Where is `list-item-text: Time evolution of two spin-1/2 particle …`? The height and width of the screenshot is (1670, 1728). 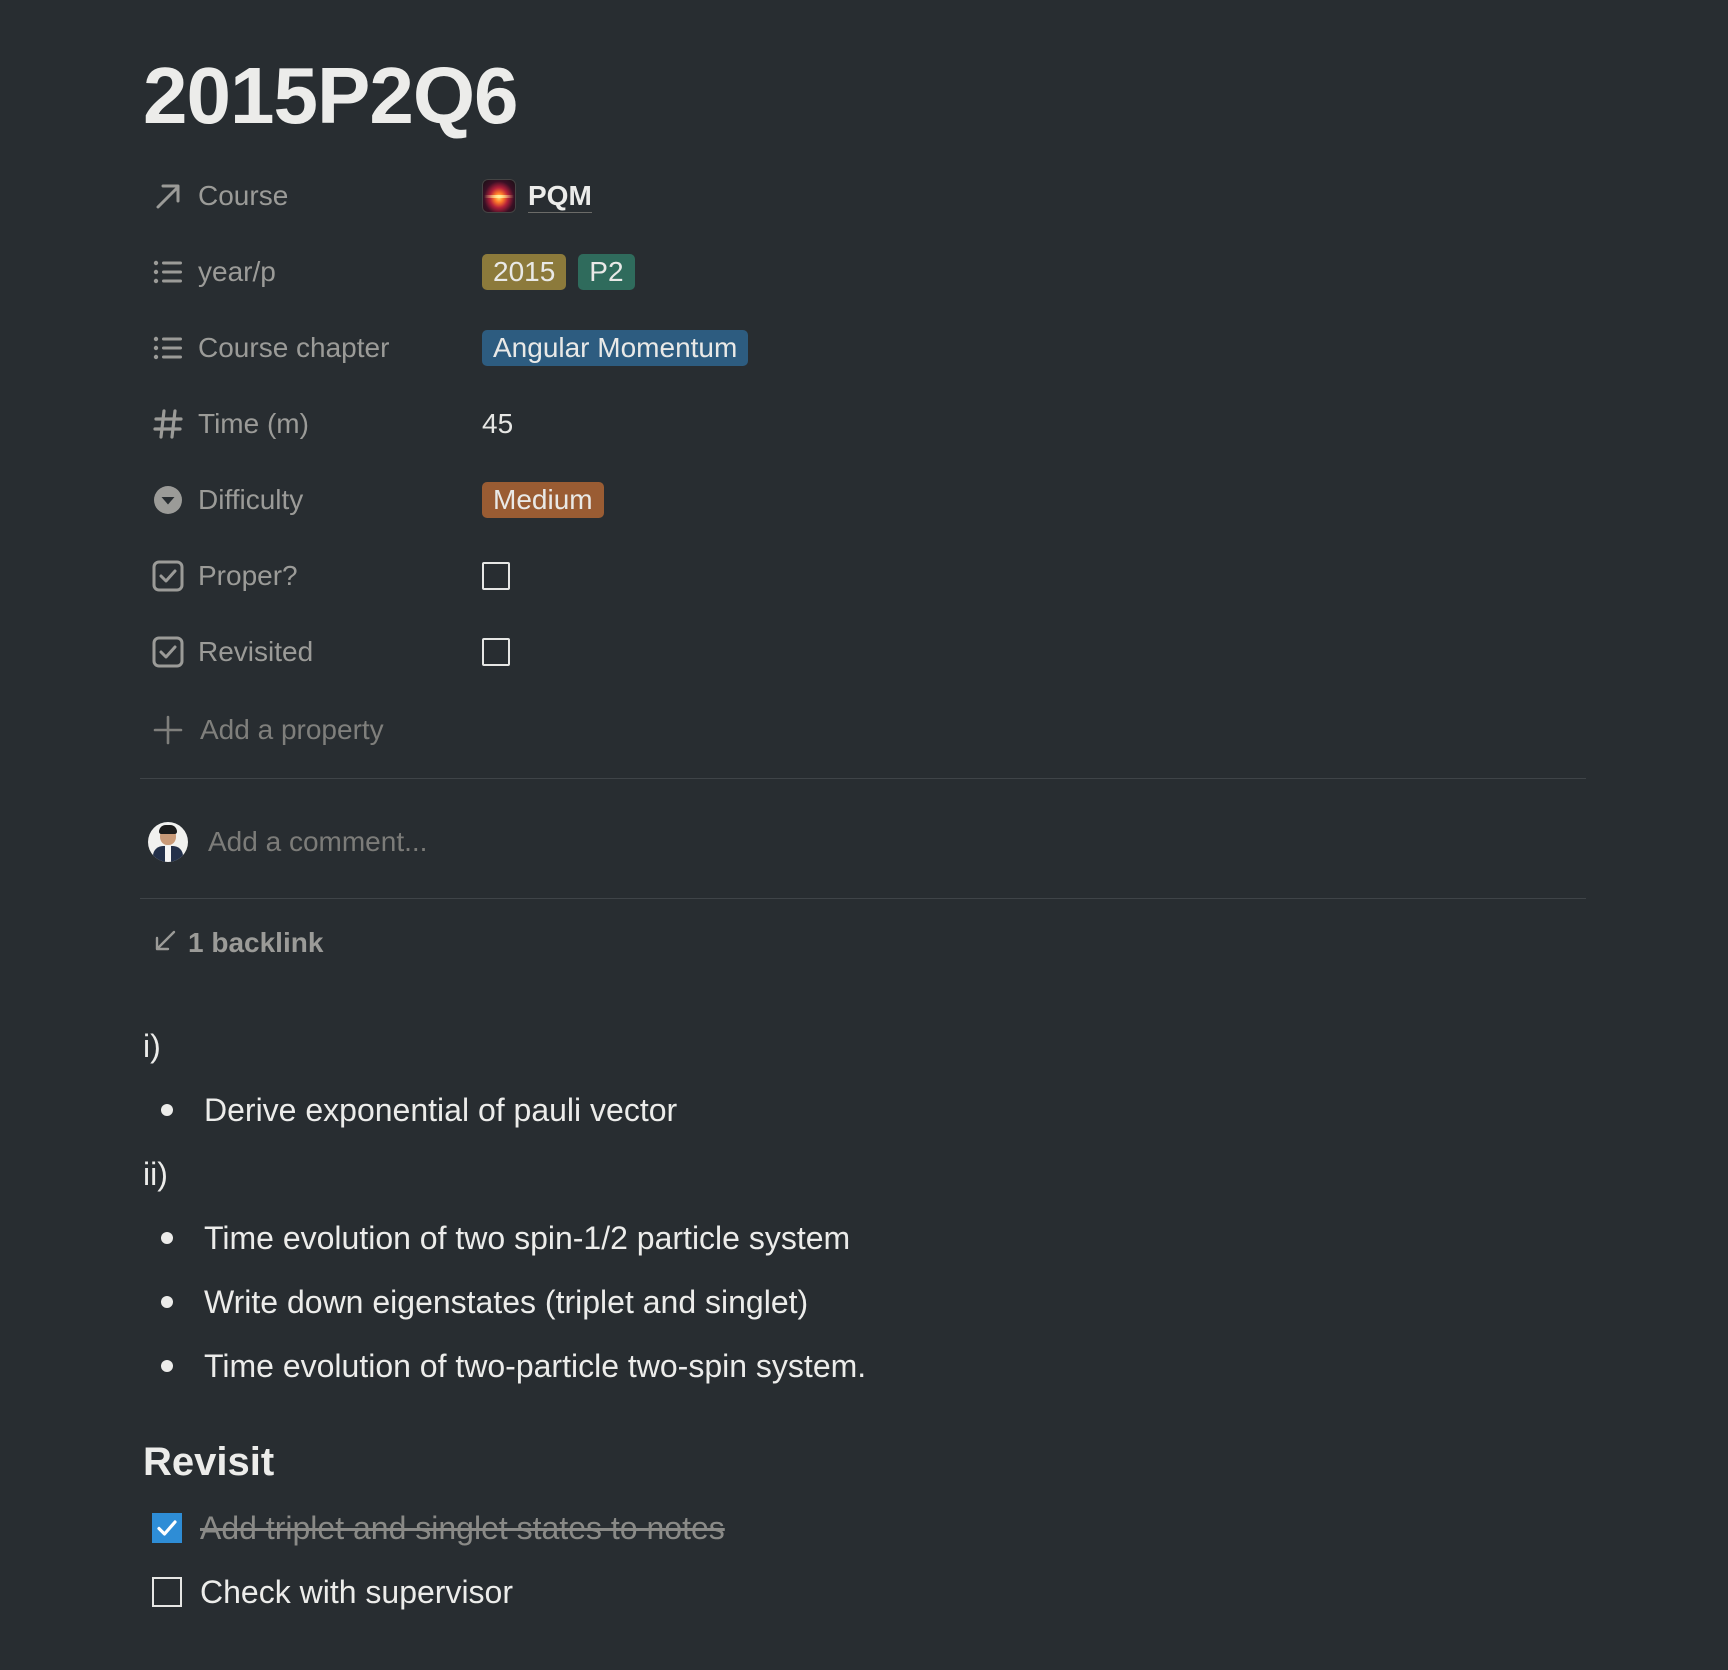
list-item-text: Time evolution of two spin-1/2 particle … is located at coordinates (527, 1237).